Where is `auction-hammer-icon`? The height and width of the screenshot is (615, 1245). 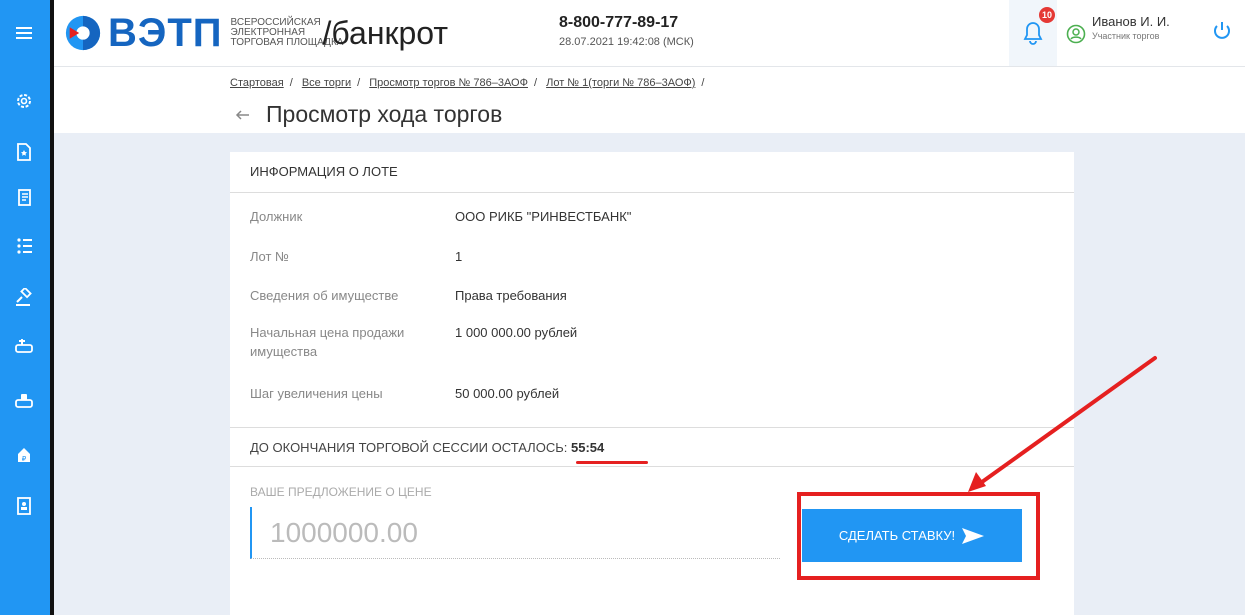 auction-hammer-icon is located at coordinates (24, 298).